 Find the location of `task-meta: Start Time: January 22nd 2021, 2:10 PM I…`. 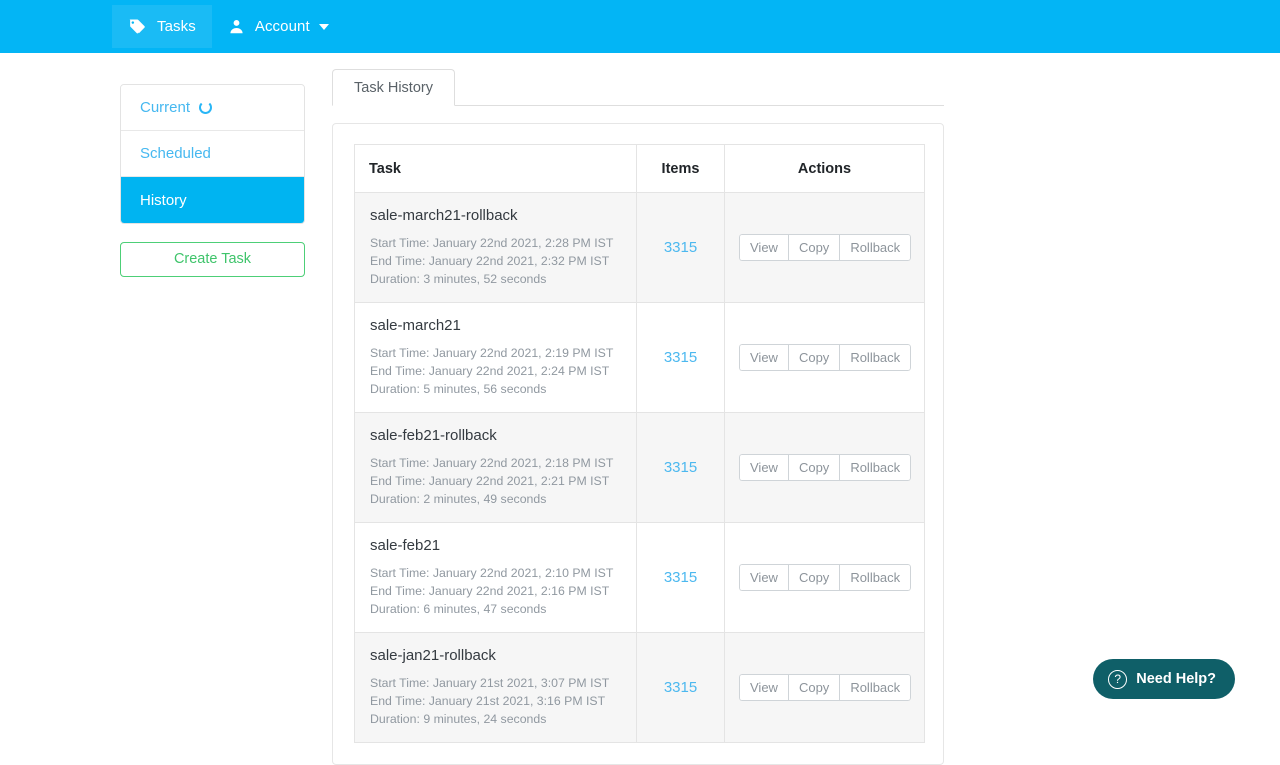

task-meta: Start Time: January 22nd 2021, 2:10 PM I… is located at coordinates (495, 591).